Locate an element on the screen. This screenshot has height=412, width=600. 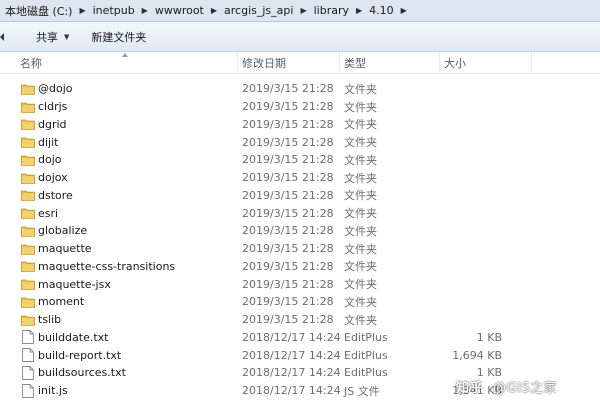
breadcrumb-item: inetpub ▶ is located at coordinates (121, 11).